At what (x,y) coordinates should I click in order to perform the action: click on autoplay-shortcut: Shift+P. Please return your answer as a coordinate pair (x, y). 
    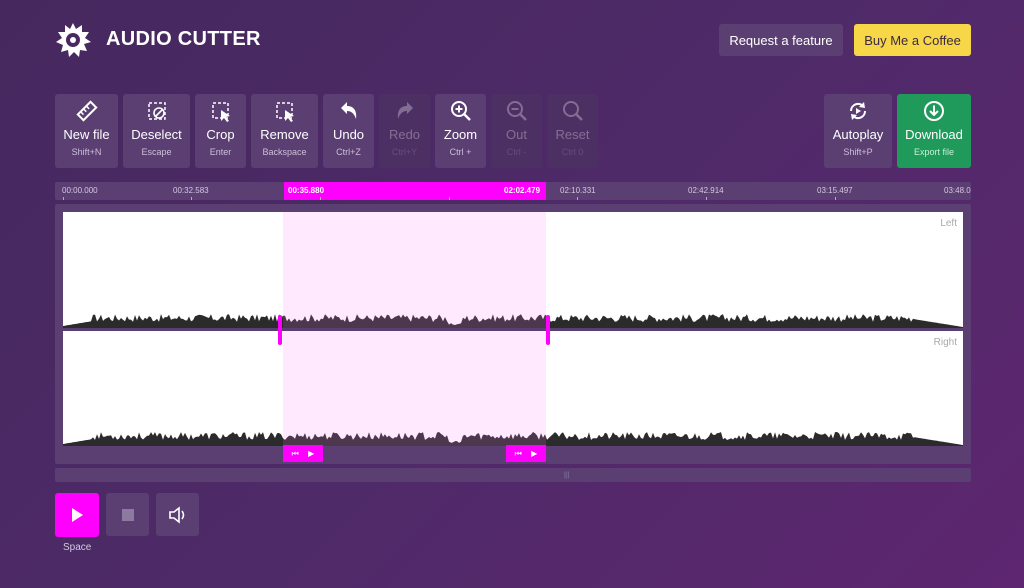
    Looking at the image, I should click on (858, 152).